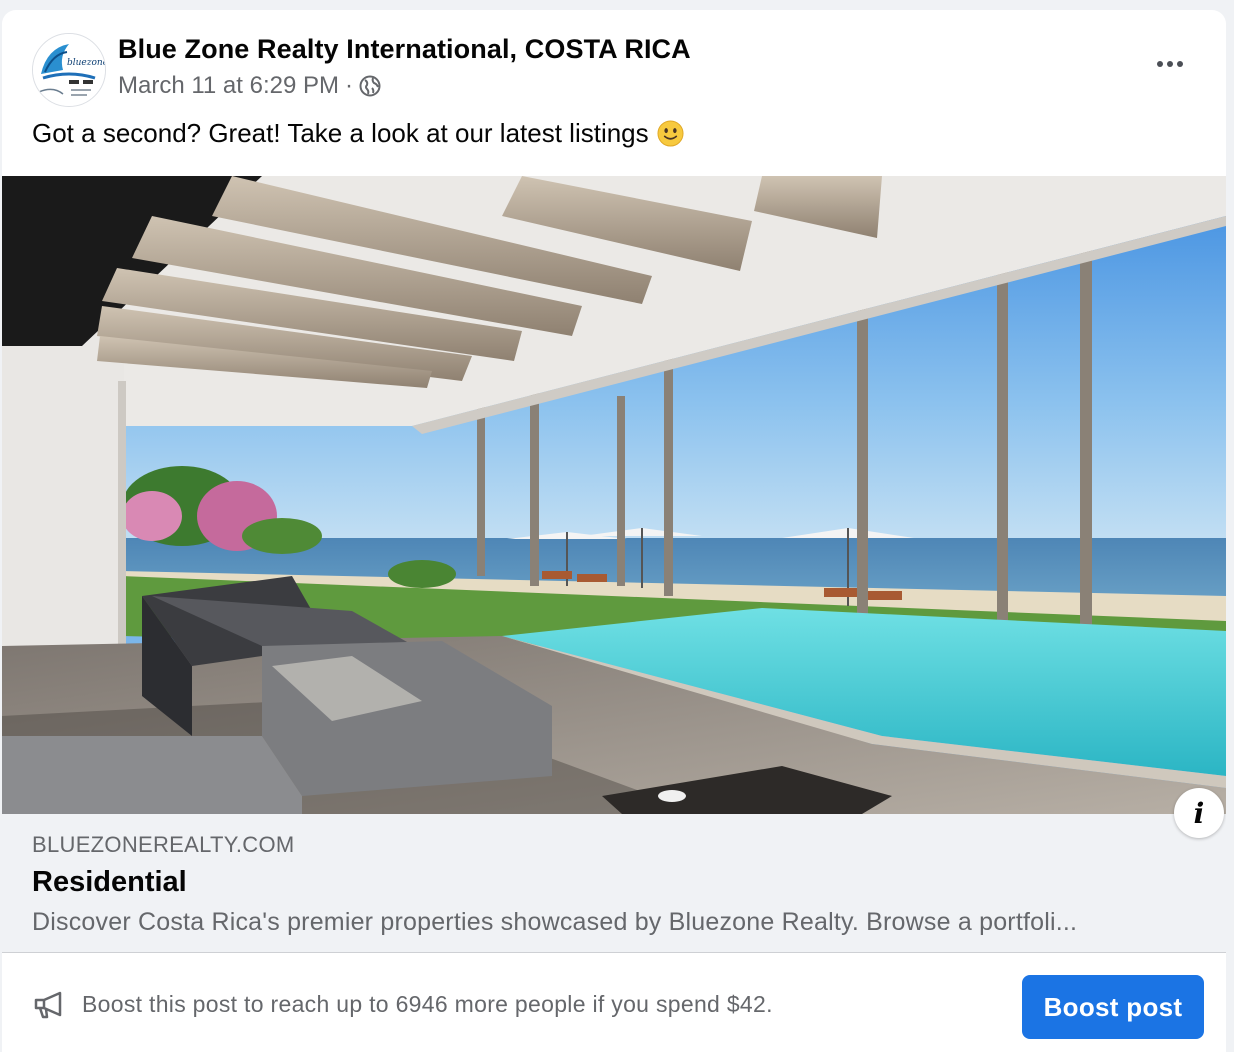 The height and width of the screenshot is (1052, 1234). What do you see at coordinates (48, 1005) in the screenshot?
I see `megaphone-icon` at bounding box center [48, 1005].